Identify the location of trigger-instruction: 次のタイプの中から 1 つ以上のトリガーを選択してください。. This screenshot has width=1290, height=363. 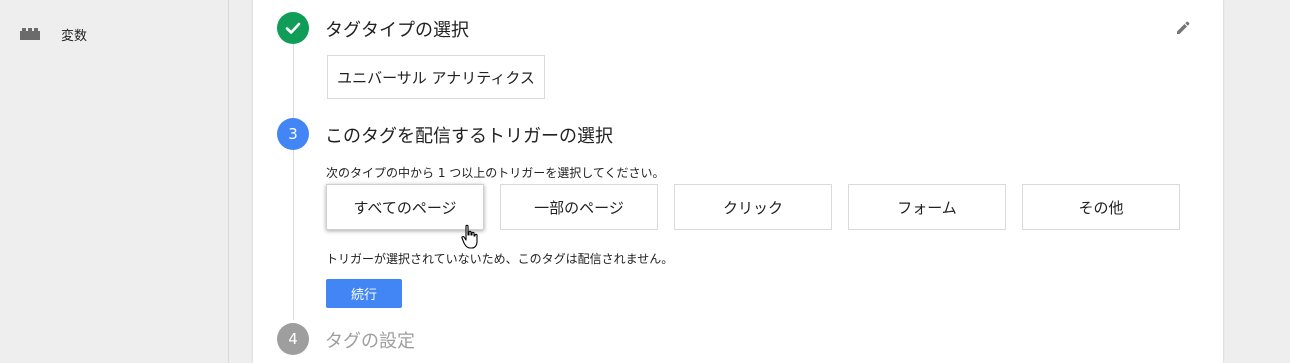
(495, 173).